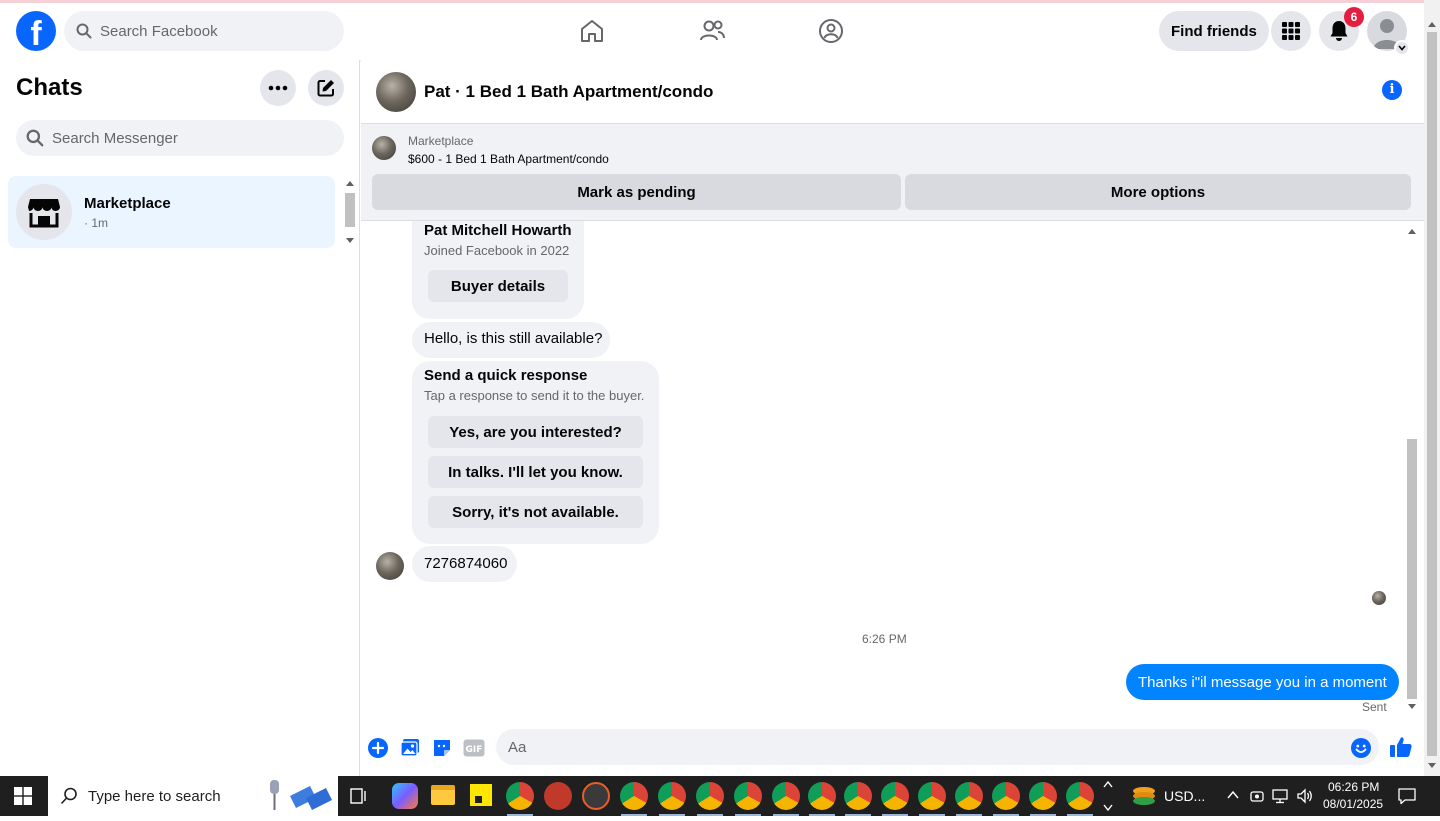  I want to click on quick-response-subtitle: Tap a response to send it to the buyer., so click(534, 395).